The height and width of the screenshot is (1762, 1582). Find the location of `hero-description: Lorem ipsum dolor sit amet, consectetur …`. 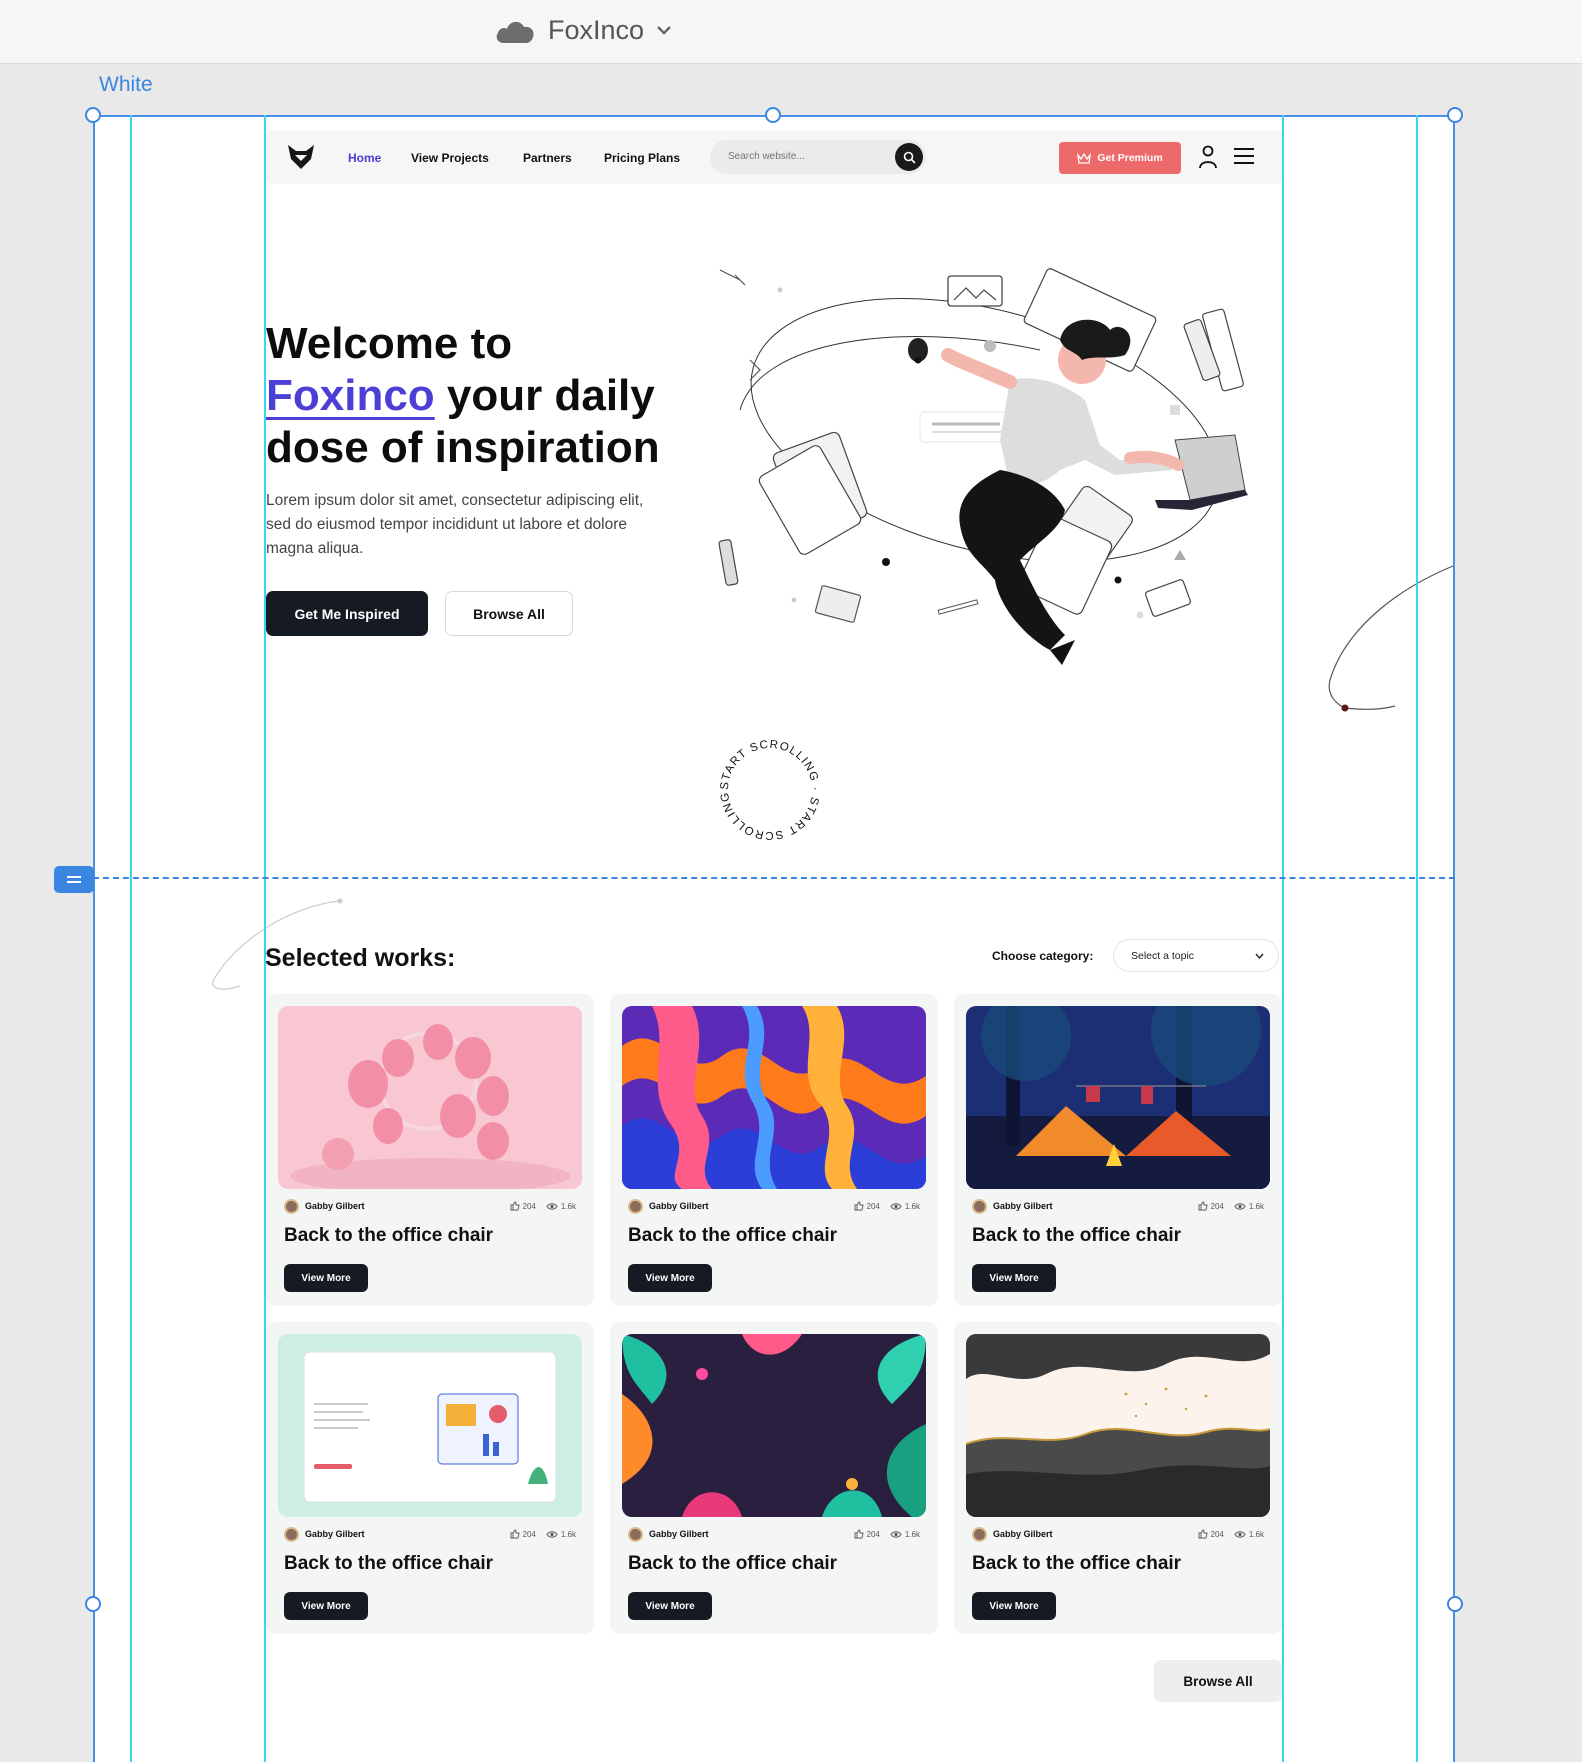

hero-description: Lorem ipsum dolor sit amet, consectetur … is located at coordinates (455, 524).